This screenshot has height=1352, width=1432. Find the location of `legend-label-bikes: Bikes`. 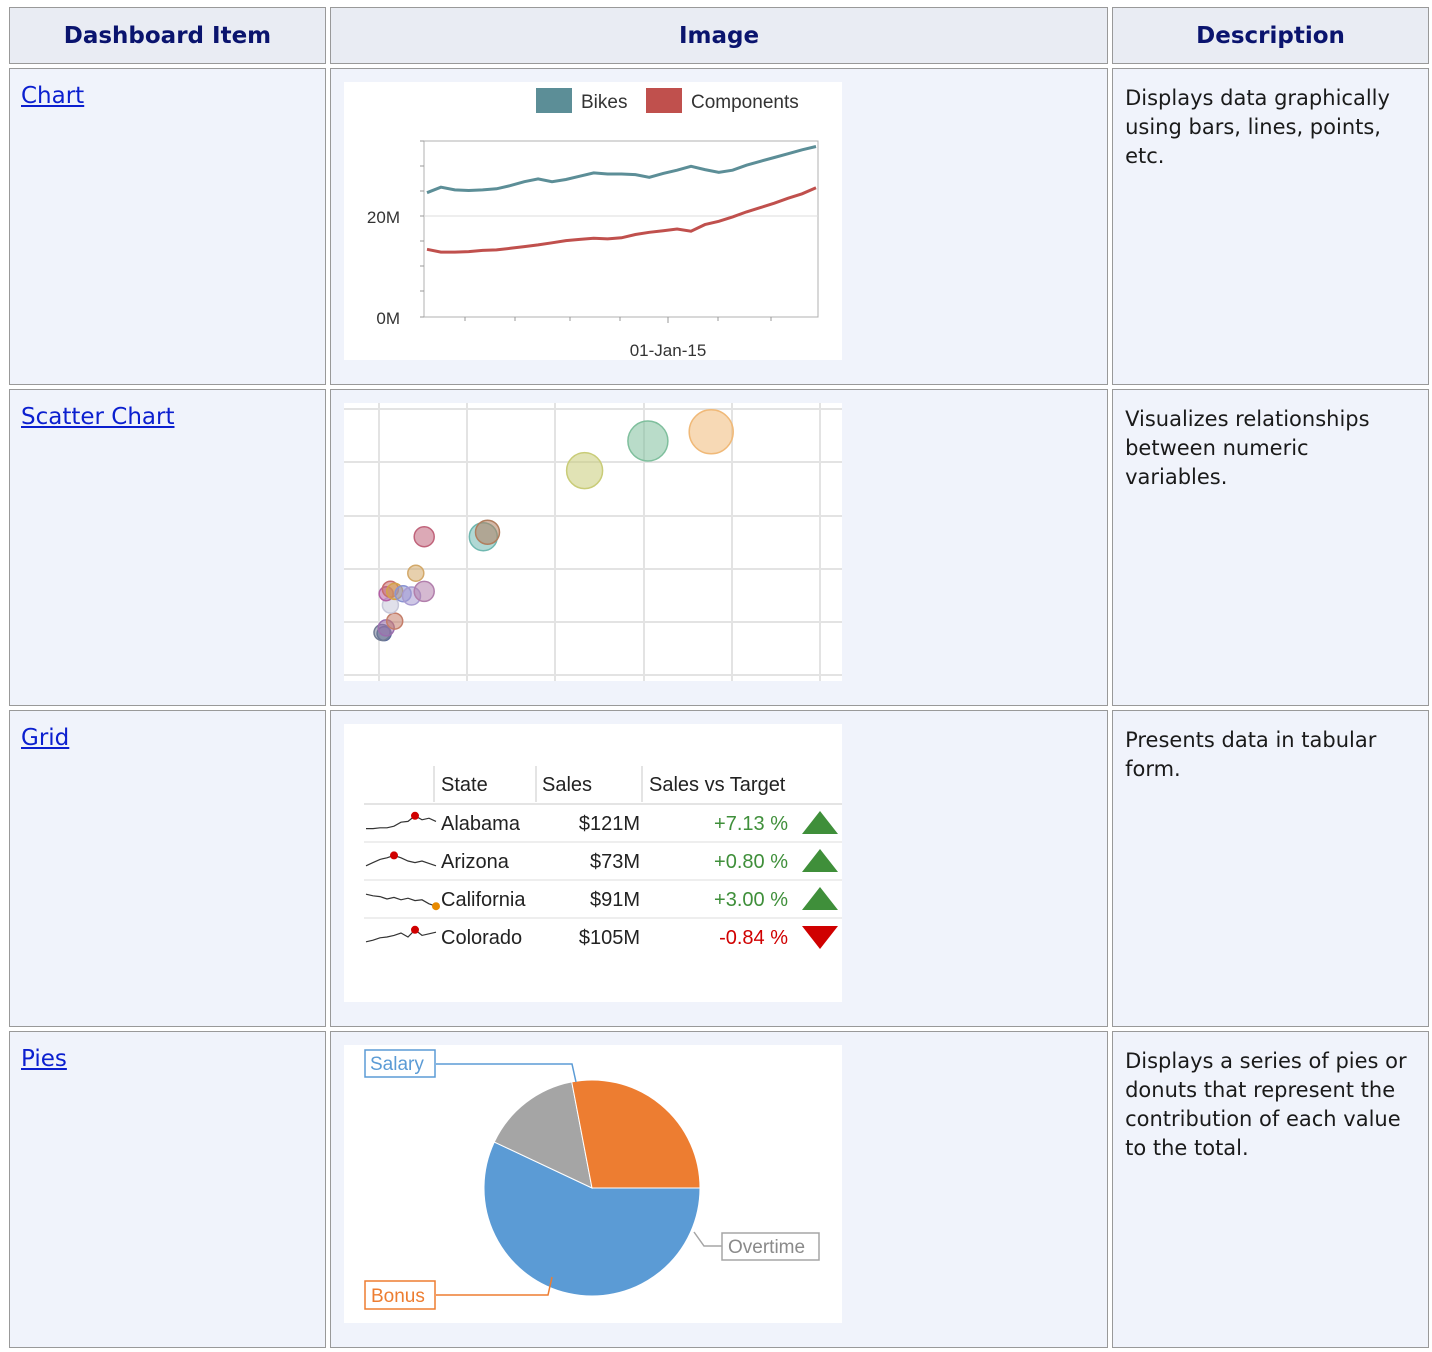

legend-label-bikes: Bikes is located at coordinates (604, 102).